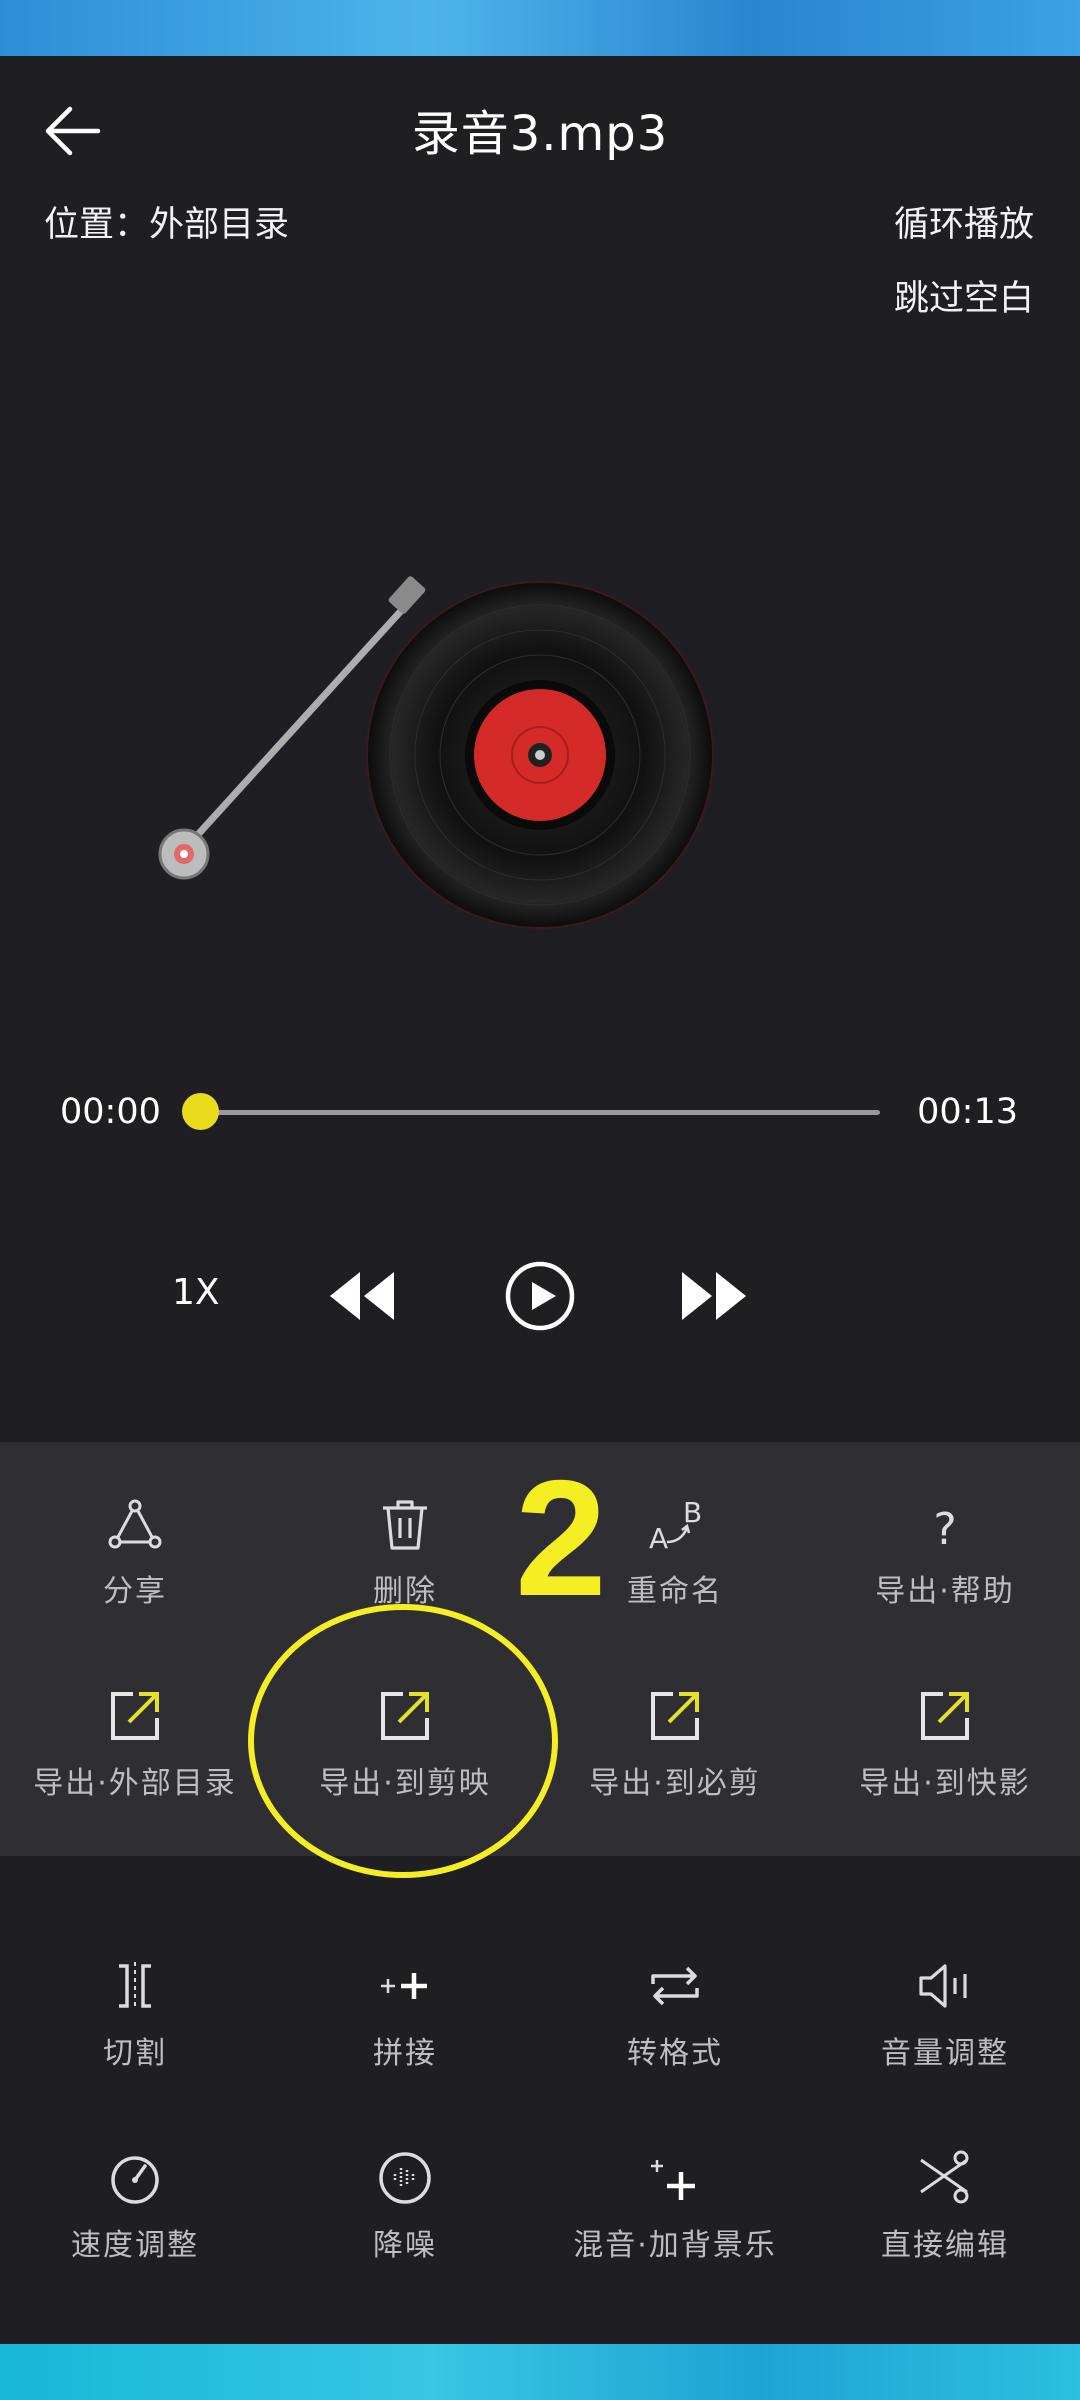 The height and width of the screenshot is (2400, 1080). I want to click on action-label: 导出·到快影, so click(945, 1783).